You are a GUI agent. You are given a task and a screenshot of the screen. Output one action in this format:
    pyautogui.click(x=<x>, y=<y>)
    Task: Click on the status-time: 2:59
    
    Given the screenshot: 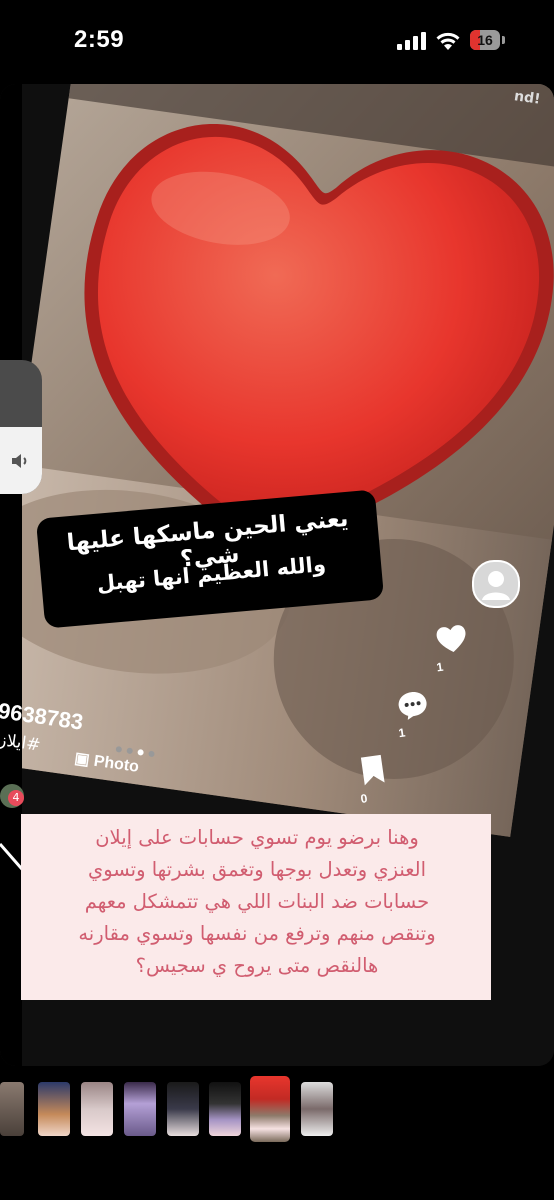 What is the action you would take?
    pyautogui.click(x=99, y=39)
    